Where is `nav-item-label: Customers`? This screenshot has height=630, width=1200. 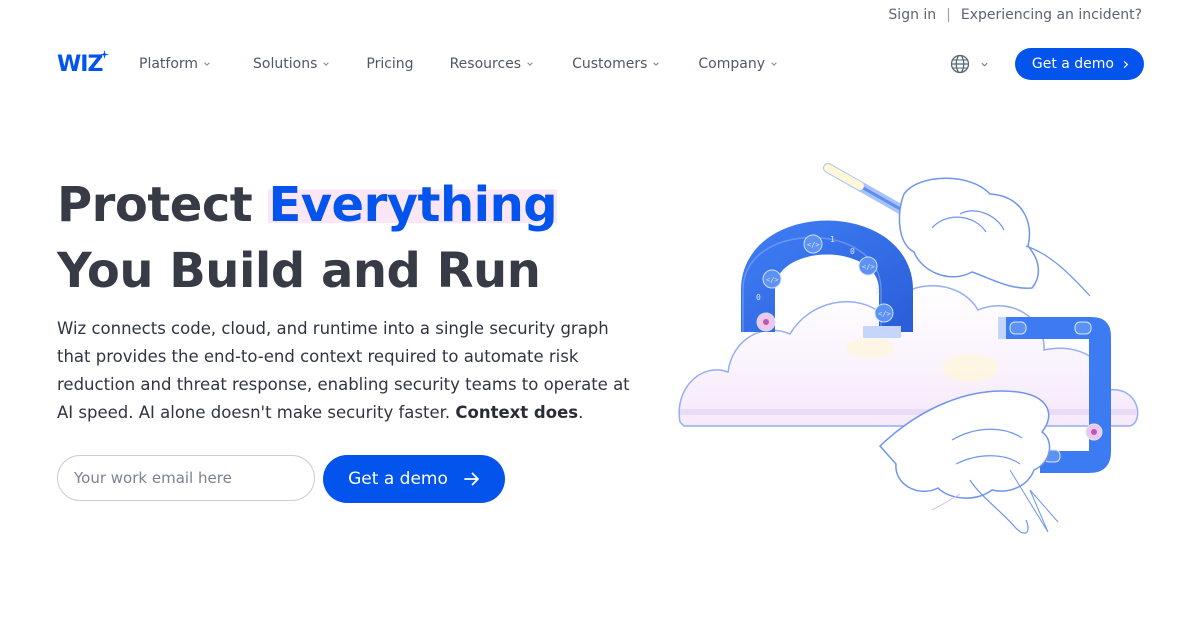
nav-item-label: Customers is located at coordinates (610, 64).